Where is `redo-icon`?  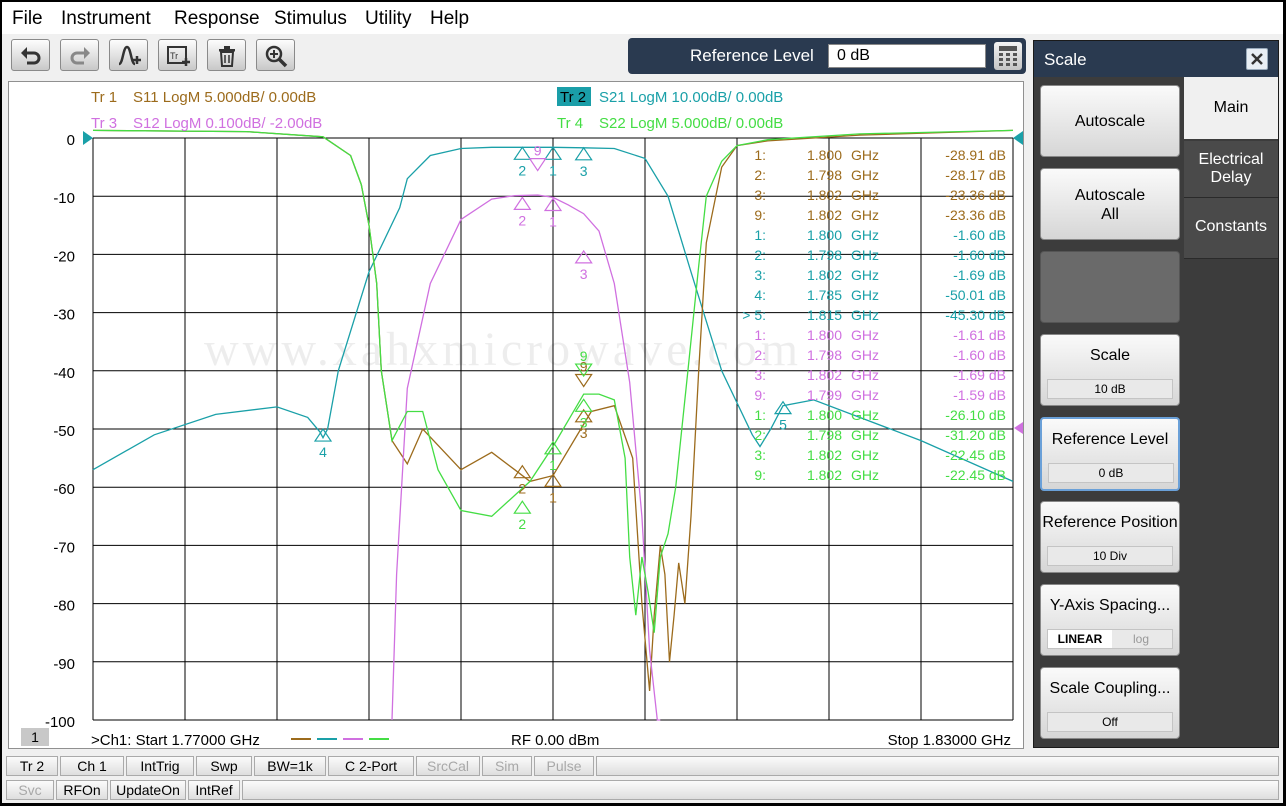 redo-icon is located at coordinates (80, 56).